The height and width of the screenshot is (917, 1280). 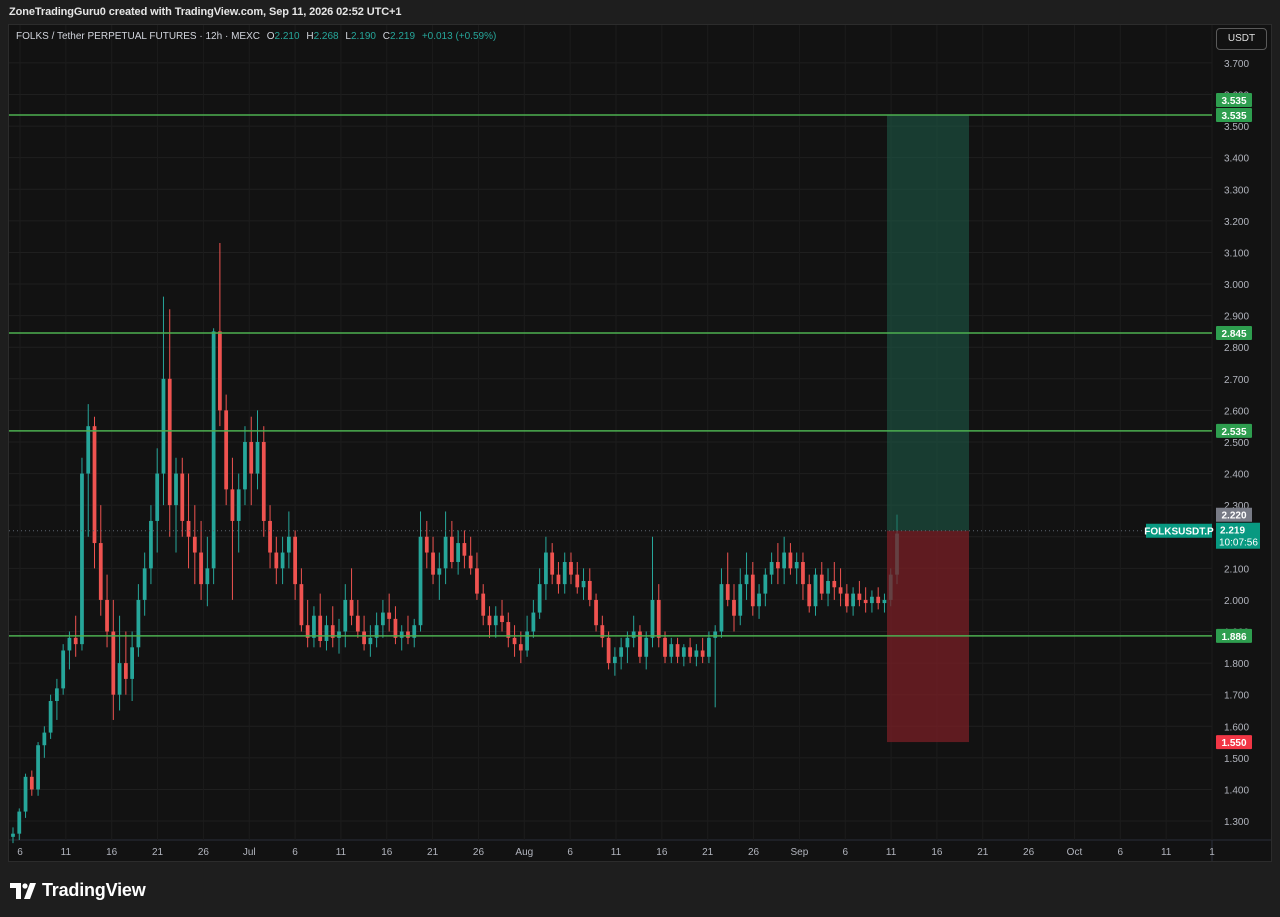 I want to click on low-value: 2.190, so click(x=363, y=36).